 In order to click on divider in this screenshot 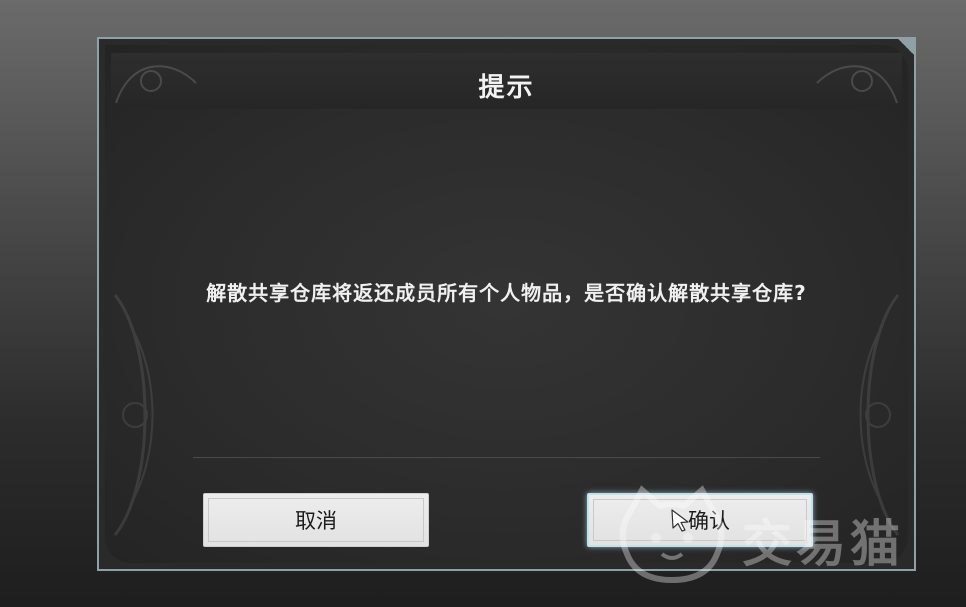, I will do `click(506, 457)`.